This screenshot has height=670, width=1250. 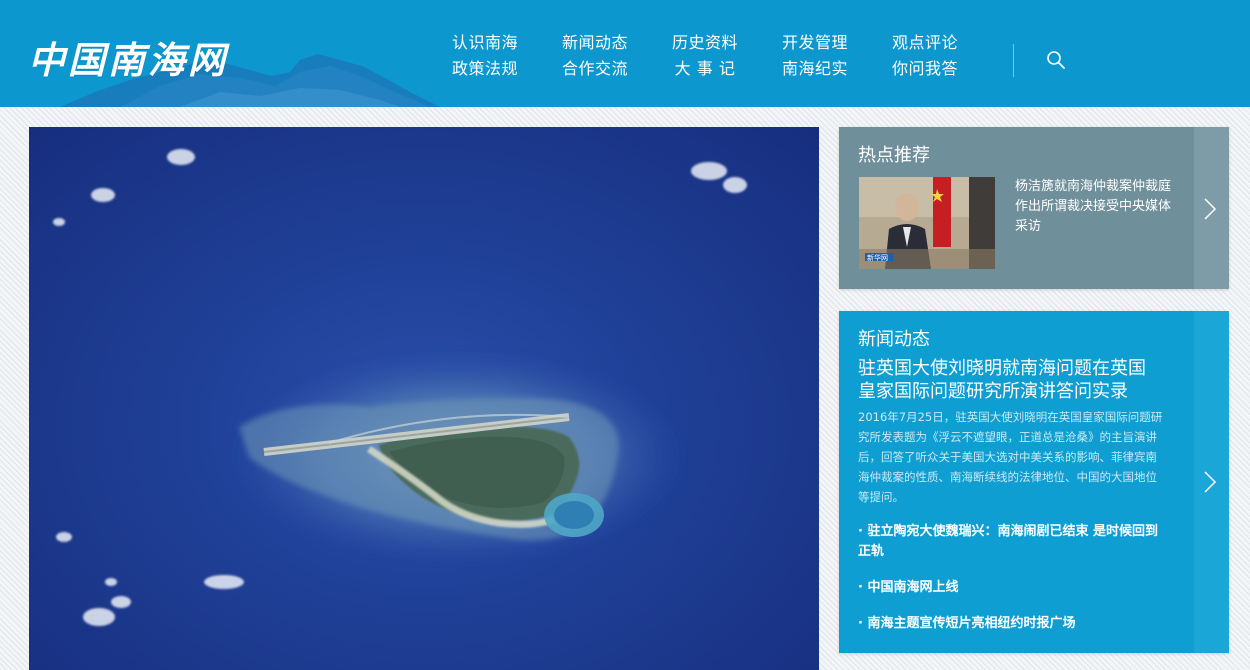 I want to click on nav-item-niwen-woda: 你问我答, so click(x=925, y=69).